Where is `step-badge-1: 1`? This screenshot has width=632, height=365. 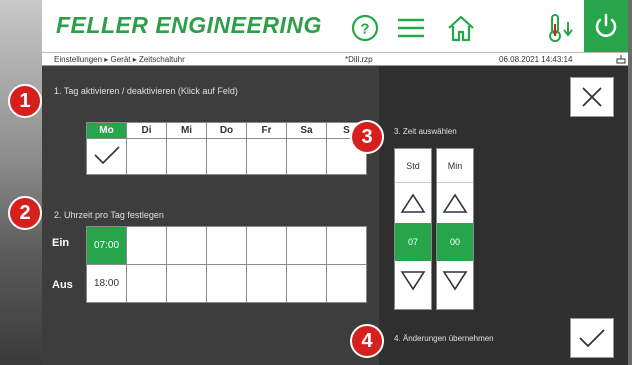 step-badge-1: 1 is located at coordinates (25, 101).